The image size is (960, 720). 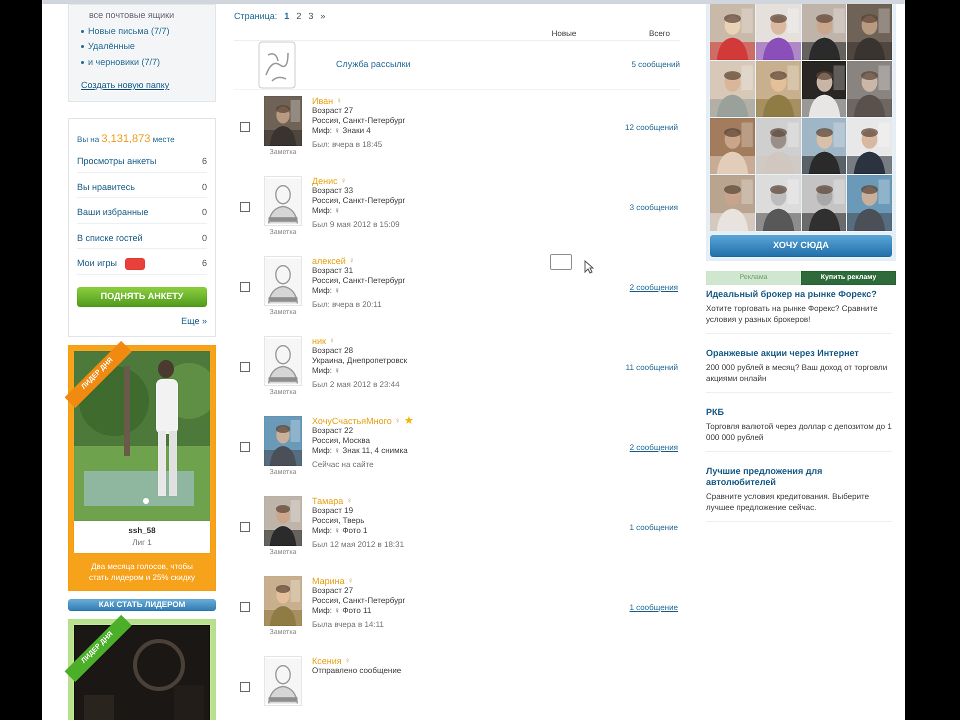 What do you see at coordinates (799, 353) in the screenshot?
I see `ad-title-link: Оранжевые акции через Интернет` at bounding box center [799, 353].